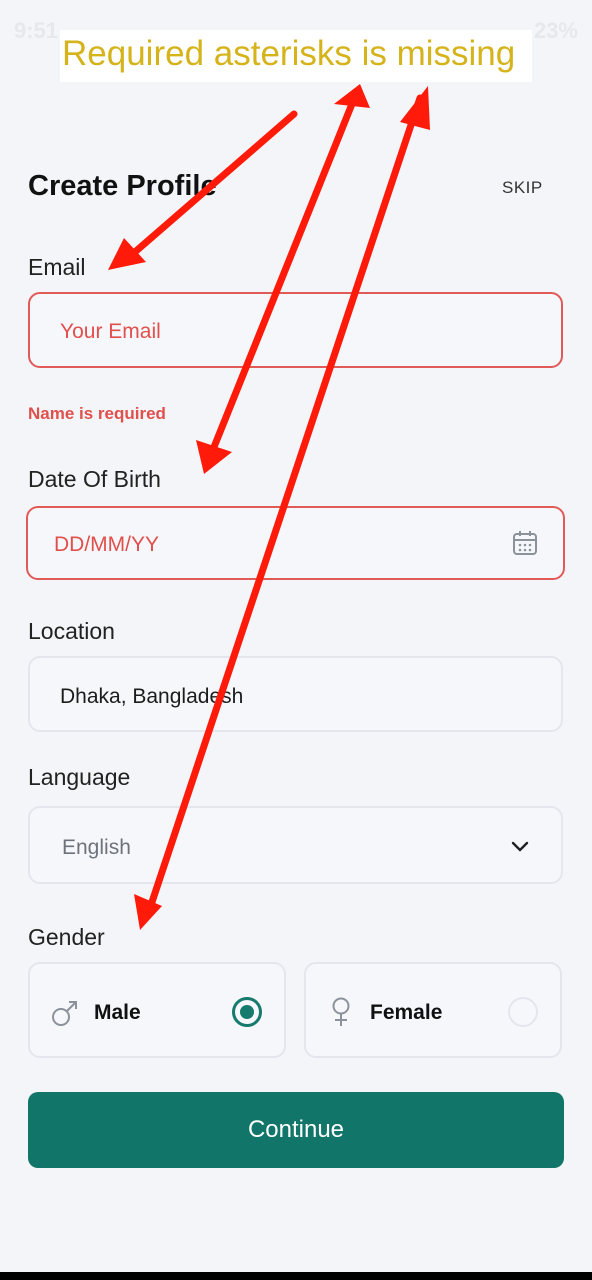  Describe the element at coordinates (525, 543) in the screenshot. I see `calendar-icon` at that location.